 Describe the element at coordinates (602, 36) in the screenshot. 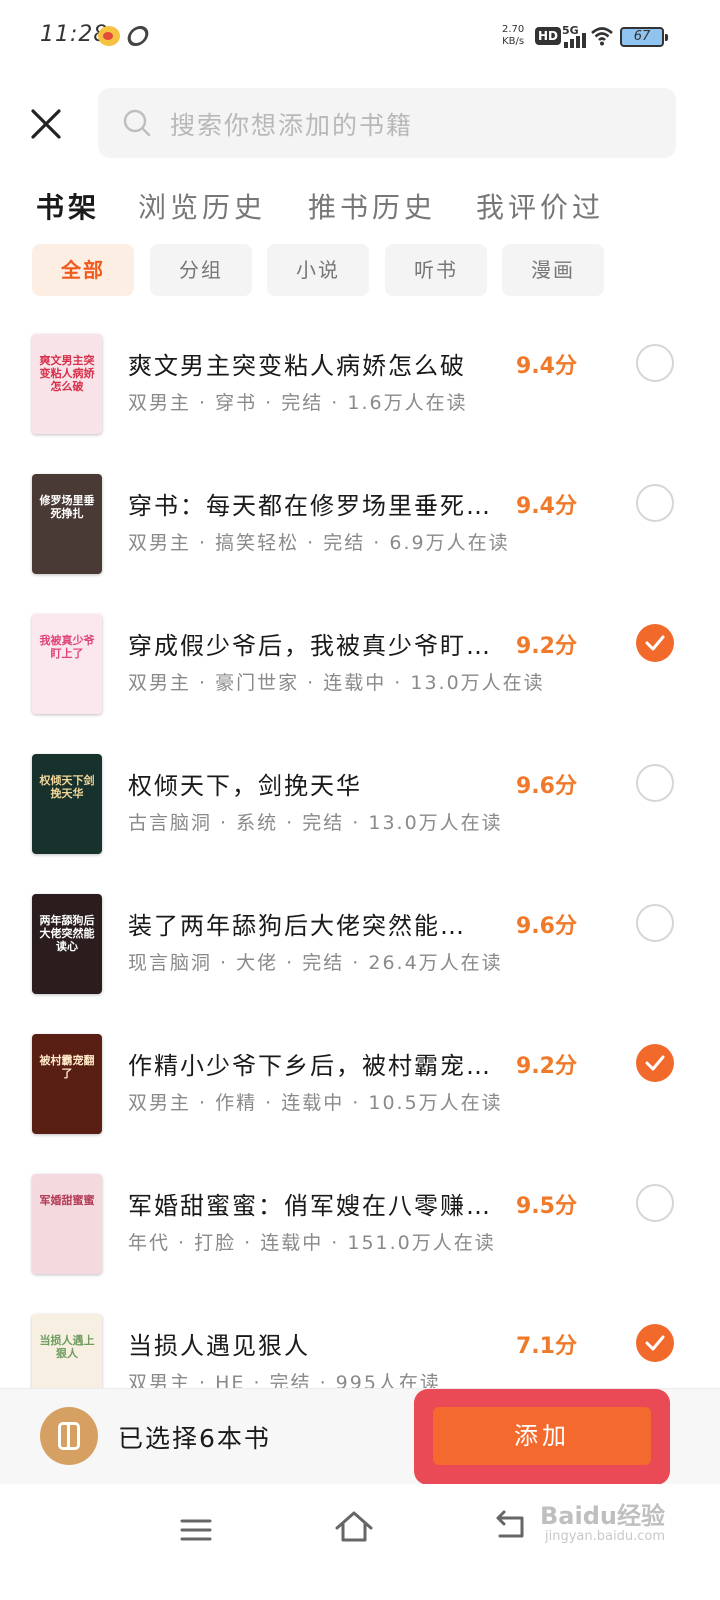

I see `wifi-icon` at that location.